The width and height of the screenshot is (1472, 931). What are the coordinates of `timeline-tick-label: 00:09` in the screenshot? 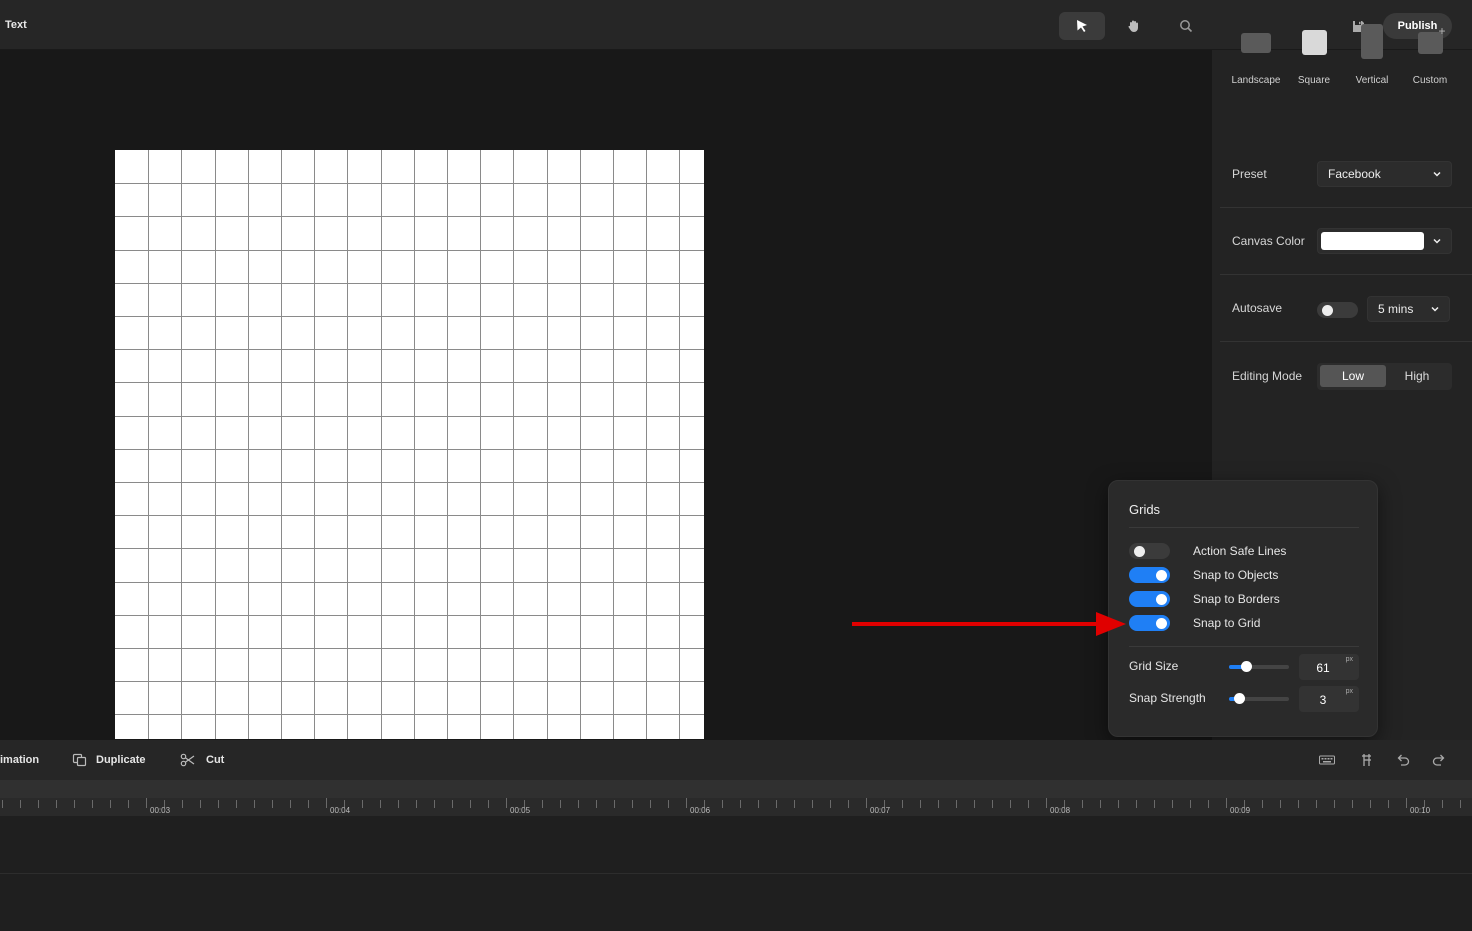 It's located at (1240, 810).